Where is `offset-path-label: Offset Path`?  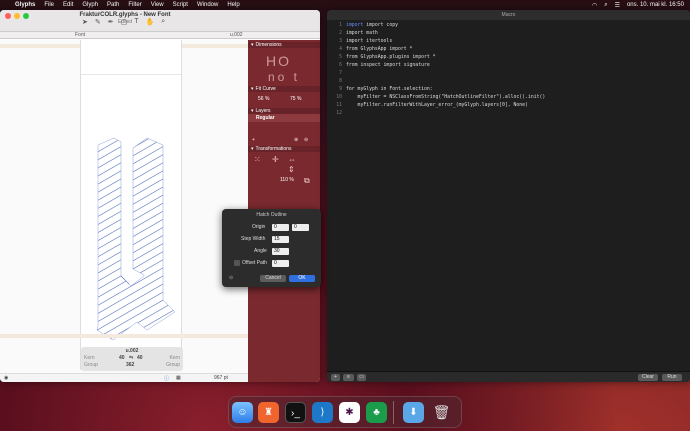
offset-path-label: Offset Path is located at coordinates (254, 263).